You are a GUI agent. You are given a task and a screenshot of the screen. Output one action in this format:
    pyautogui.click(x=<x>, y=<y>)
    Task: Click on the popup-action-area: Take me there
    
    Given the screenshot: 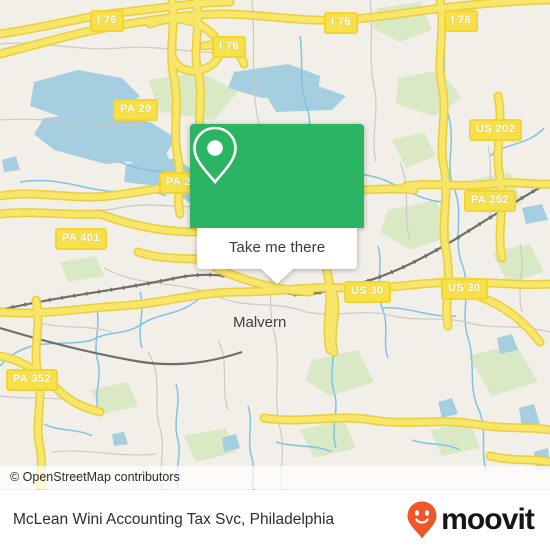 What is the action you would take?
    pyautogui.click(x=277, y=256)
    